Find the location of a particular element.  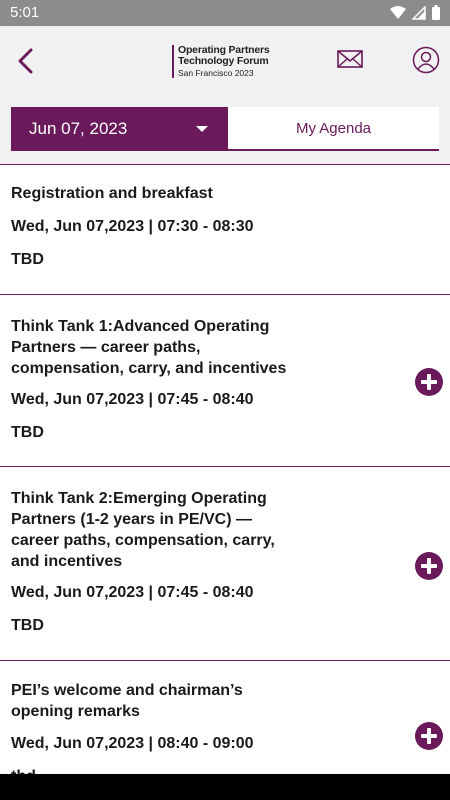

profile-button is located at coordinates (426, 60).